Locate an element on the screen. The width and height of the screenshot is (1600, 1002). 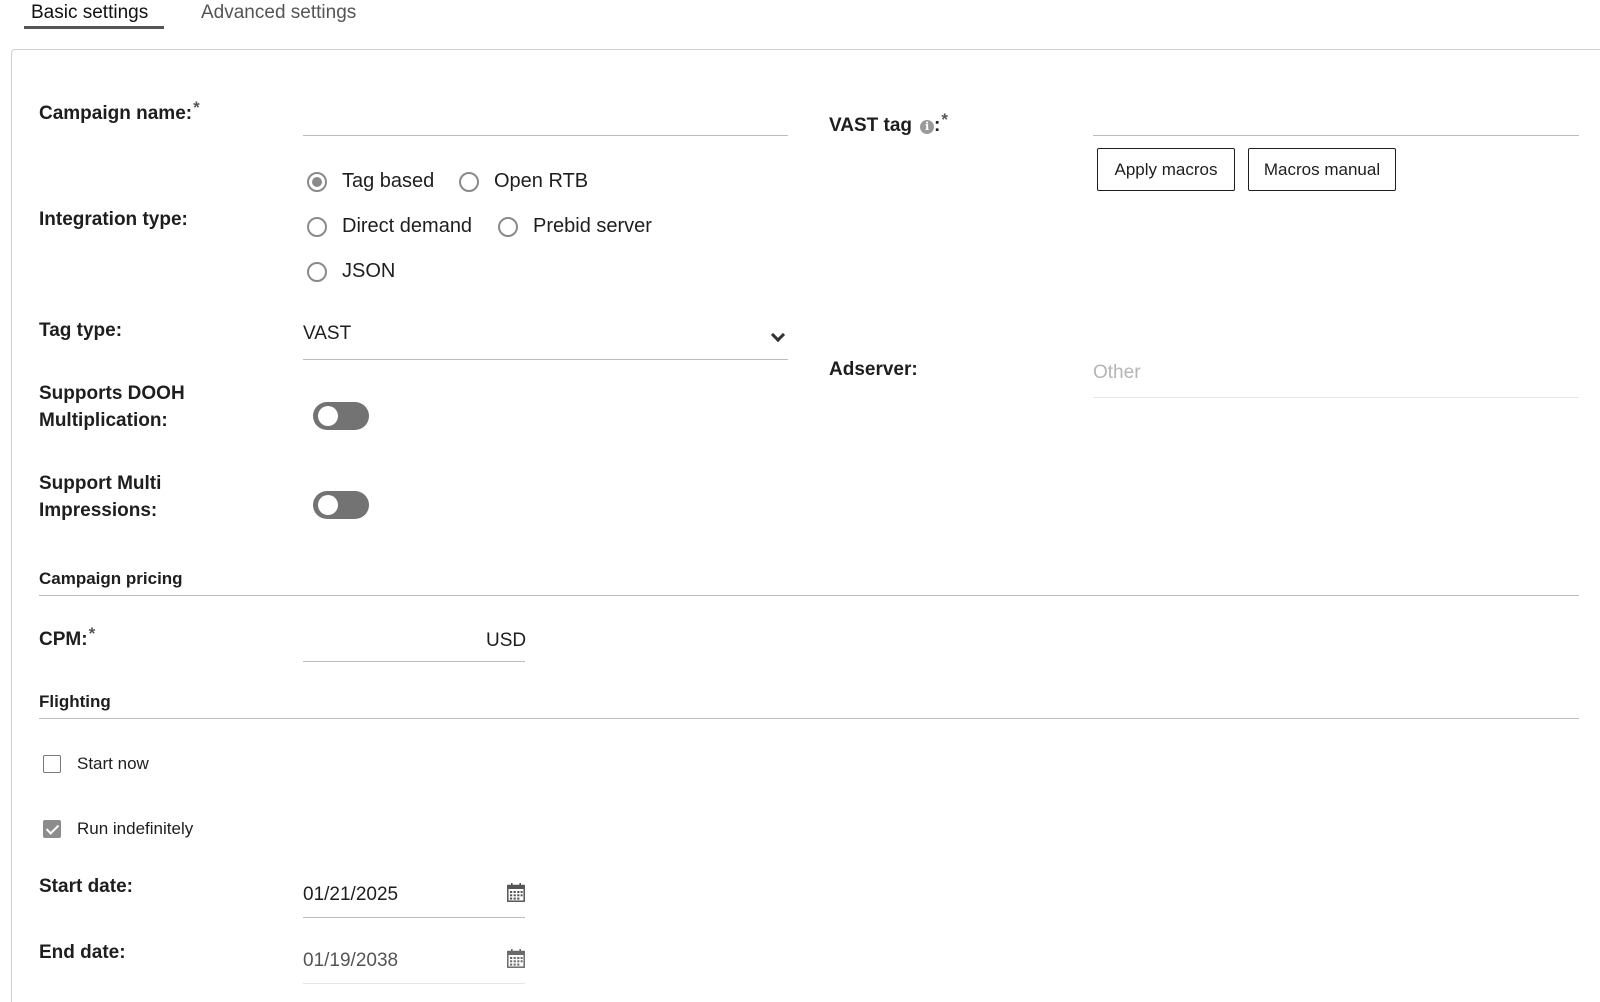
radio-open-rtb: Open RTB is located at coordinates (523, 181).